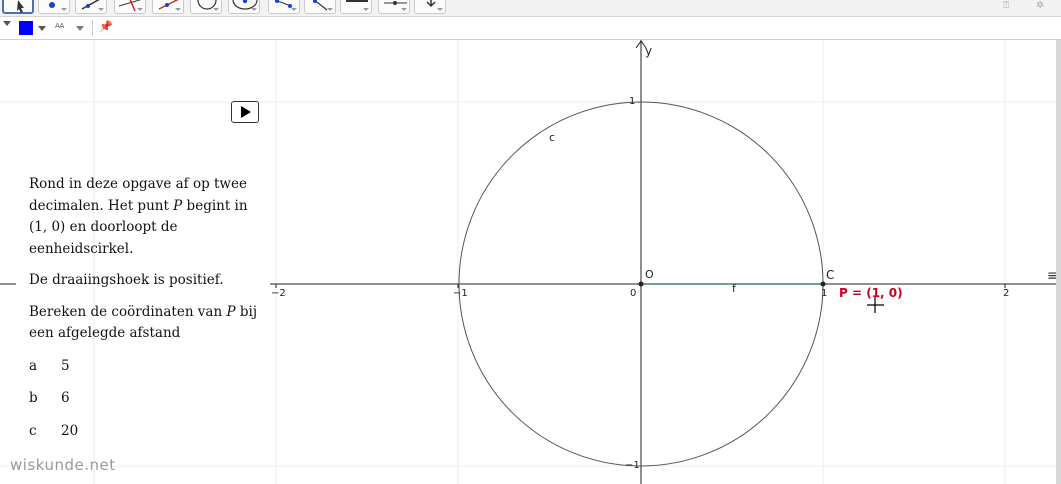 The height and width of the screenshot is (484, 1061). Describe the element at coordinates (823, 284) in the screenshot. I see `point-c` at that location.